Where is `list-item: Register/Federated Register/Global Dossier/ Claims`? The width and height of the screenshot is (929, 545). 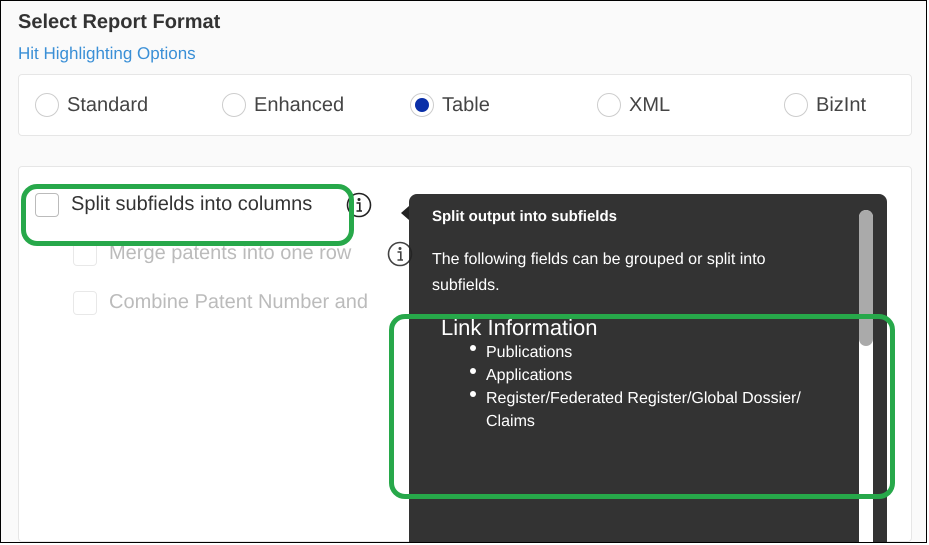 list-item: Register/Federated Register/Global Dossier/ Claims is located at coordinates (644, 410).